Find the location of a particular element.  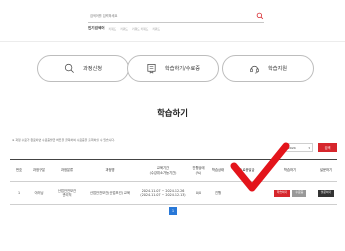

study-button: 학습하기 is located at coordinates (282, 193).